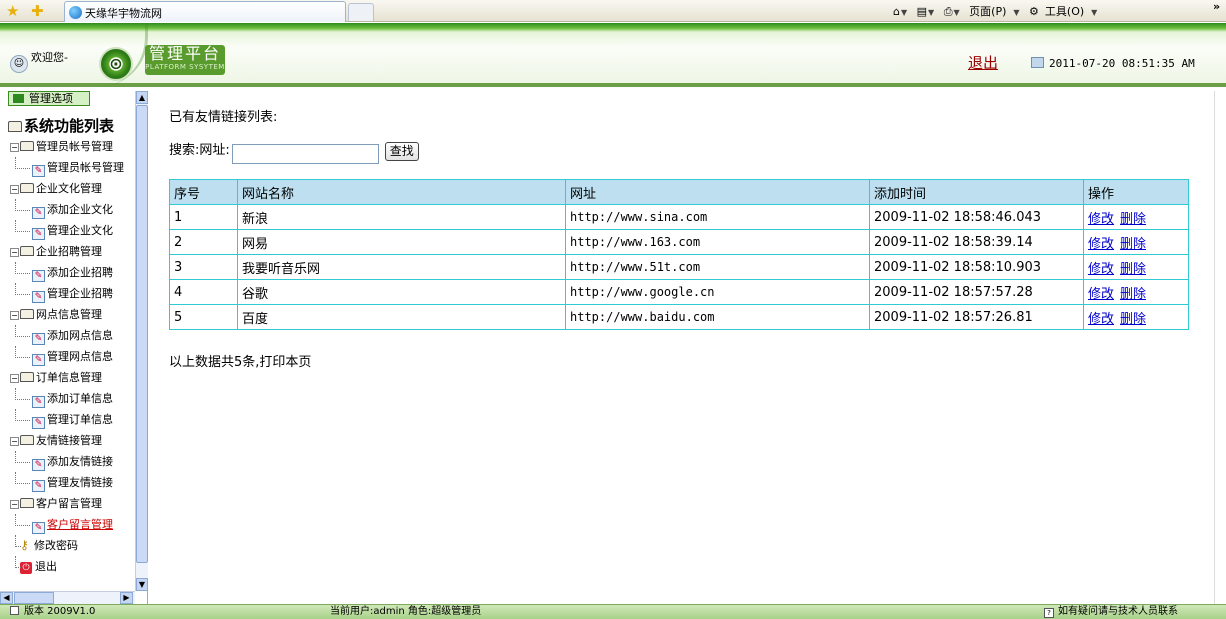 The height and width of the screenshot is (619, 1226). Describe the element at coordinates (68, 209) in the screenshot. I see `sidebar-item: ✎ 添加企业文化` at that location.